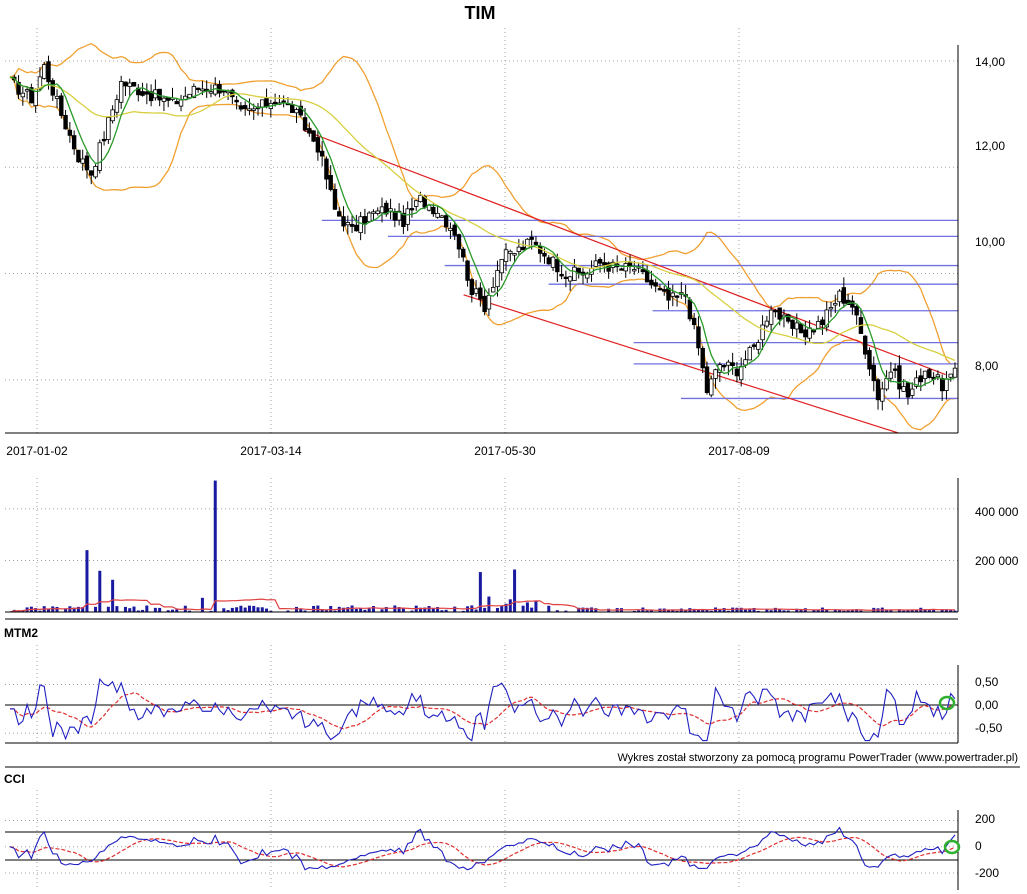  Describe the element at coordinates (482, 605) in the screenshot. I see `volume-average` at that location.